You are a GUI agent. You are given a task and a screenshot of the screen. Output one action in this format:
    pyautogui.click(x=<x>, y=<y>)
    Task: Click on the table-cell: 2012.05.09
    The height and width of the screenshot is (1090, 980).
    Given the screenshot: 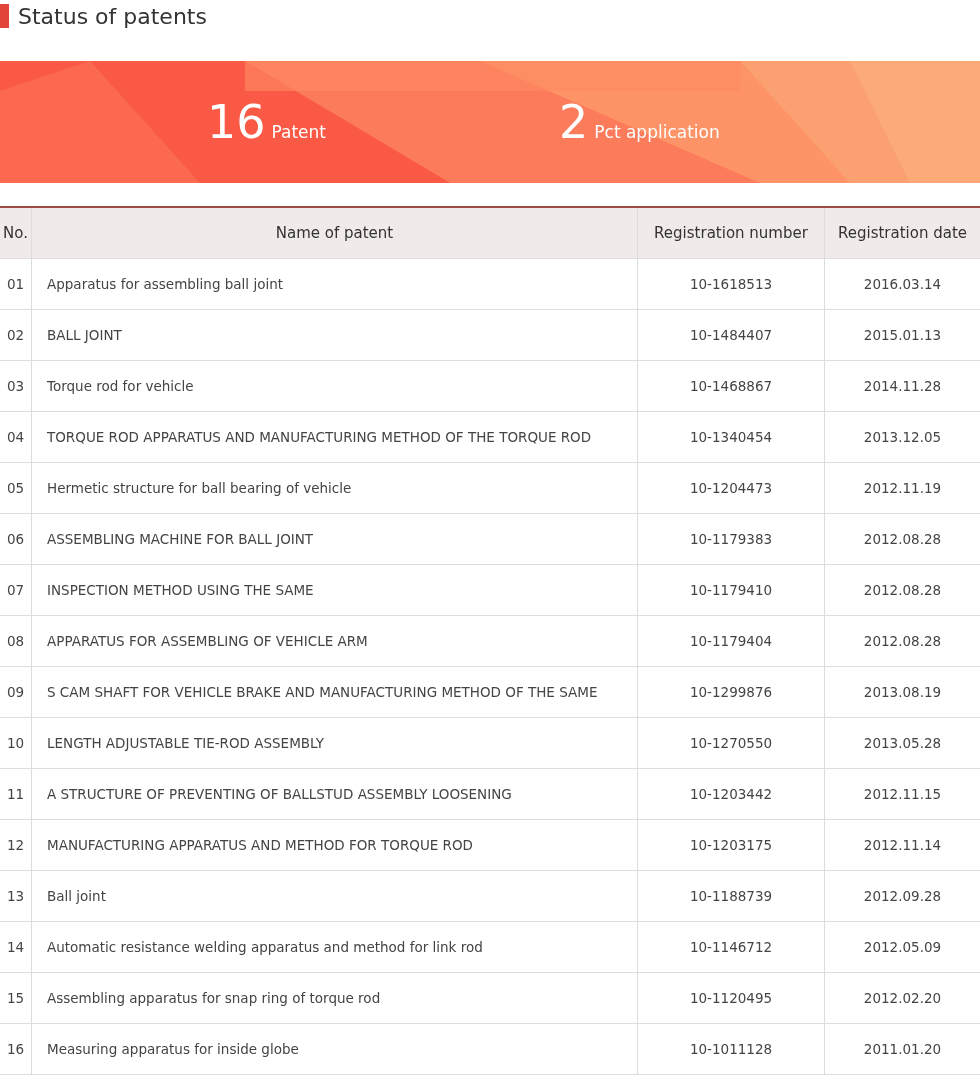 What is the action you would take?
    pyautogui.click(x=902, y=947)
    